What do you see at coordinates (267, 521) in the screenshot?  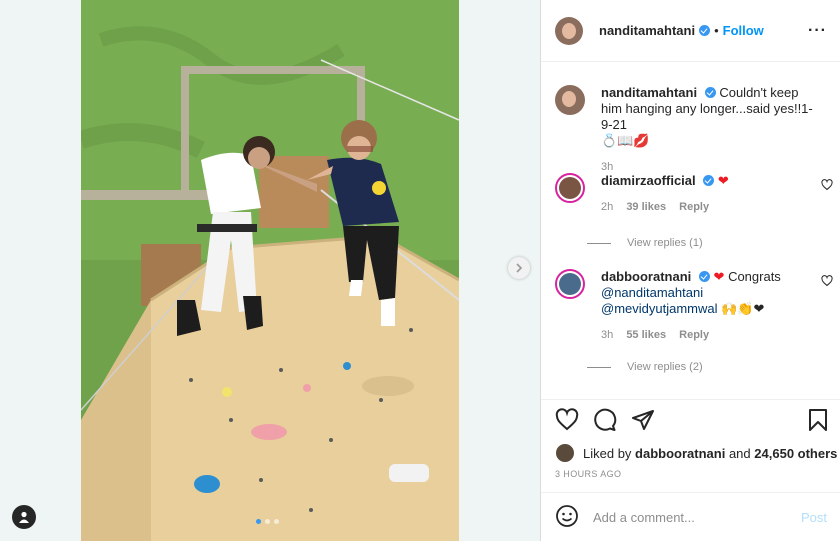 I see `carousel-dots` at bounding box center [267, 521].